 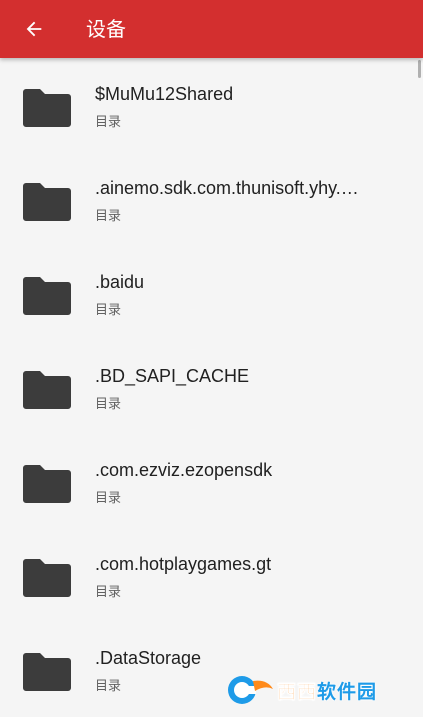 I want to click on list-item: .ainemo.sdk.com.thunisoft.yhy.… 目录, so click(x=211, y=199).